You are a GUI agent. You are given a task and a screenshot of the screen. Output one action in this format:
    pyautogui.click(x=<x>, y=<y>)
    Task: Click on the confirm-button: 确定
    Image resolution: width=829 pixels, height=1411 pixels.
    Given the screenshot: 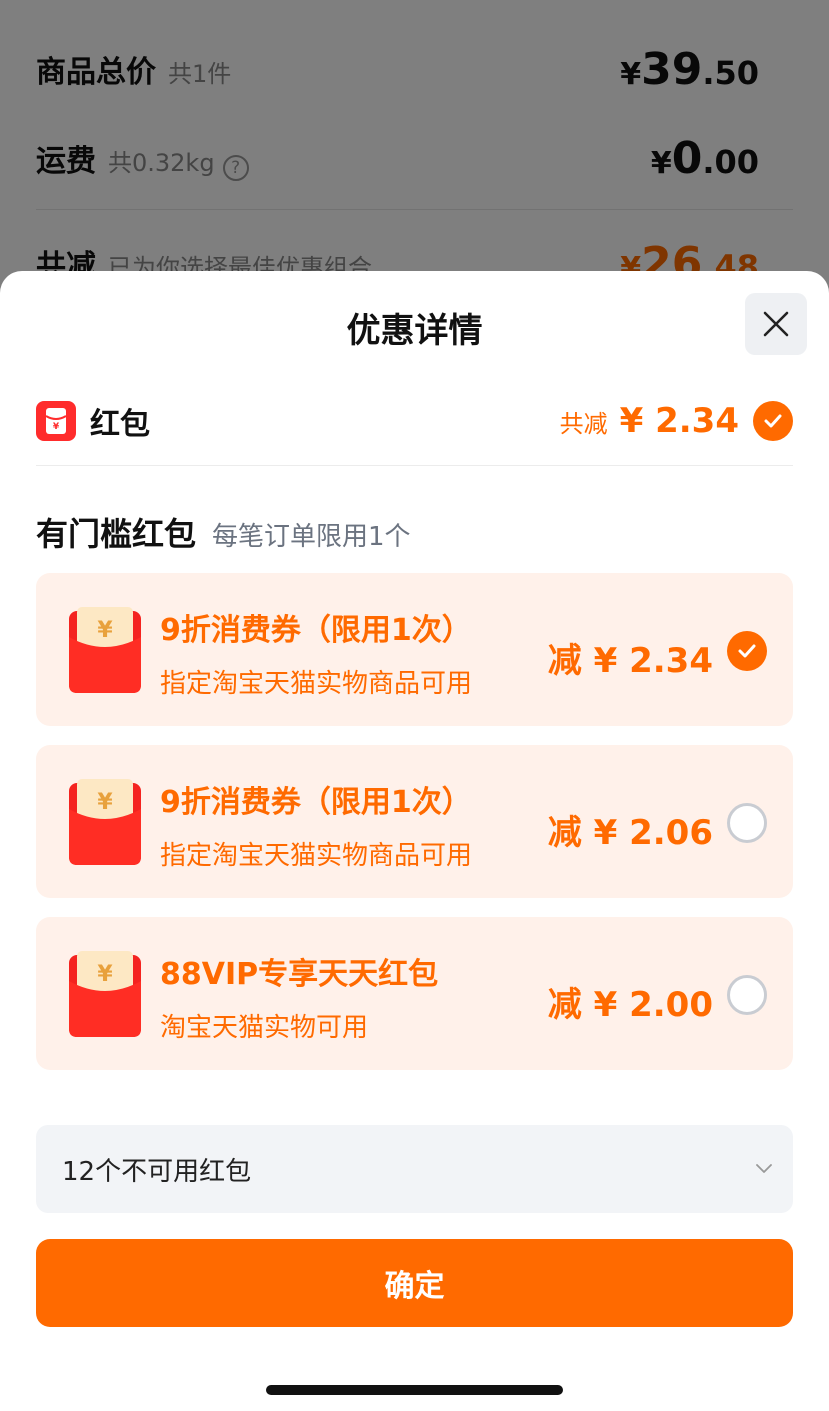 What is the action you would take?
    pyautogui.click(x=414, y=1283)
    